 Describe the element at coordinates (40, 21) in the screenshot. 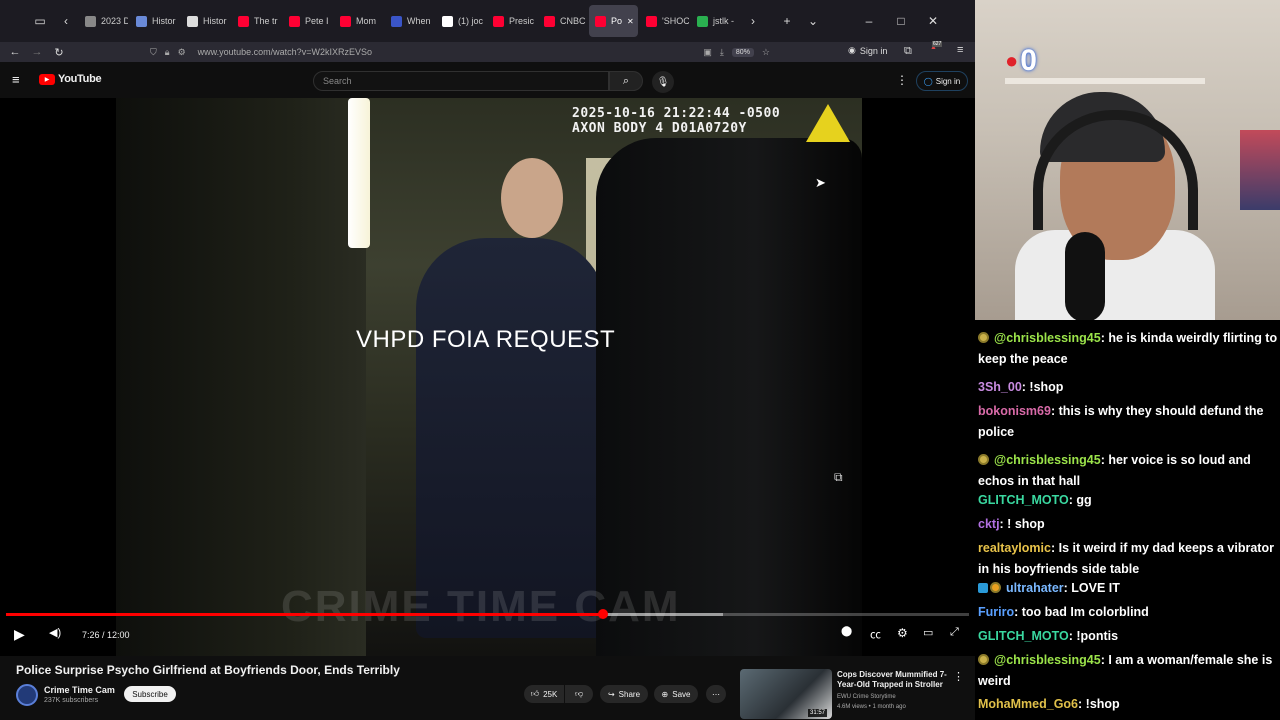

I see `tab-overview-icon: ▭` at that location.